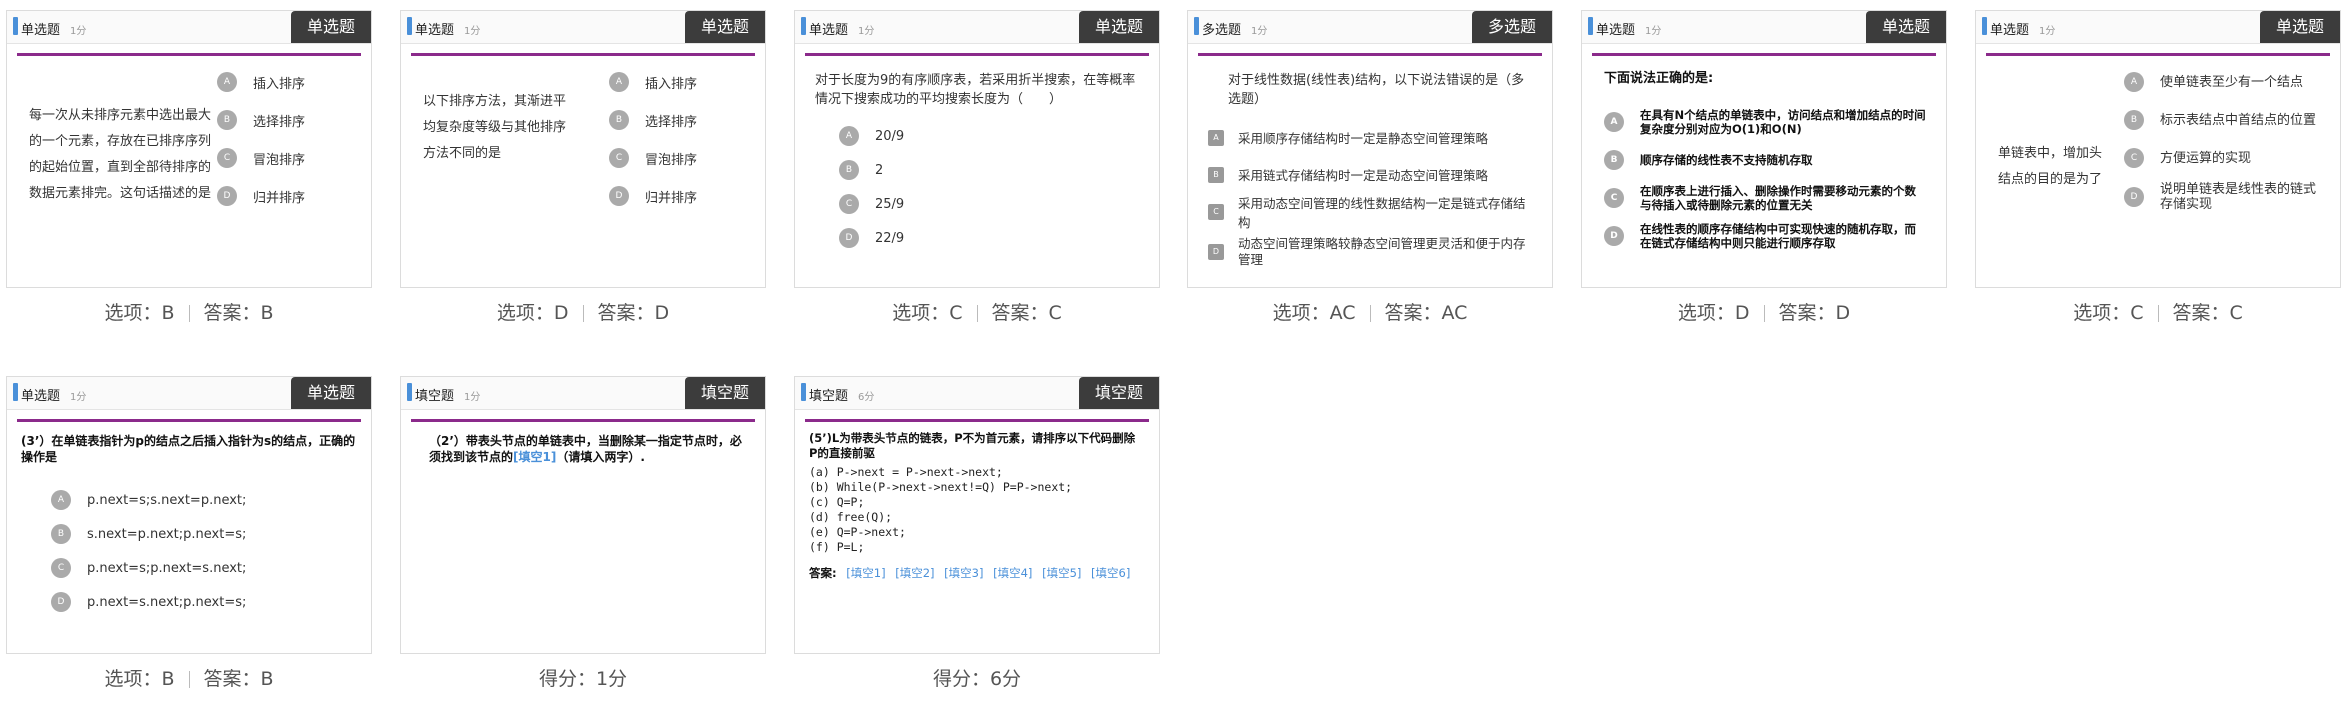 This screenshot has width=2350, height=708. Describe the element at coordinates (1426, 313) in the screenshot. I see `answer-text: 答案：AC` at that location.